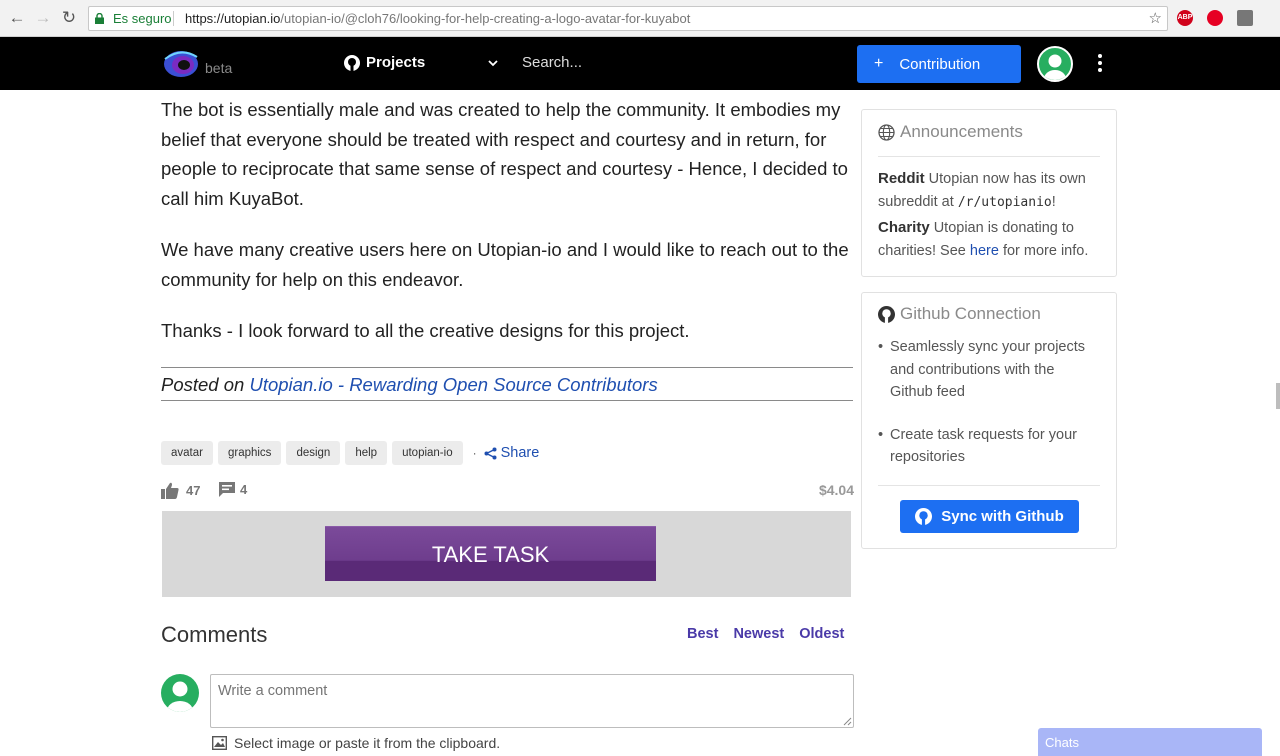 The height and width of the screenshot is (756, 1280). I want to click on sync-github-button: Sync with Github, so click(989, 516).